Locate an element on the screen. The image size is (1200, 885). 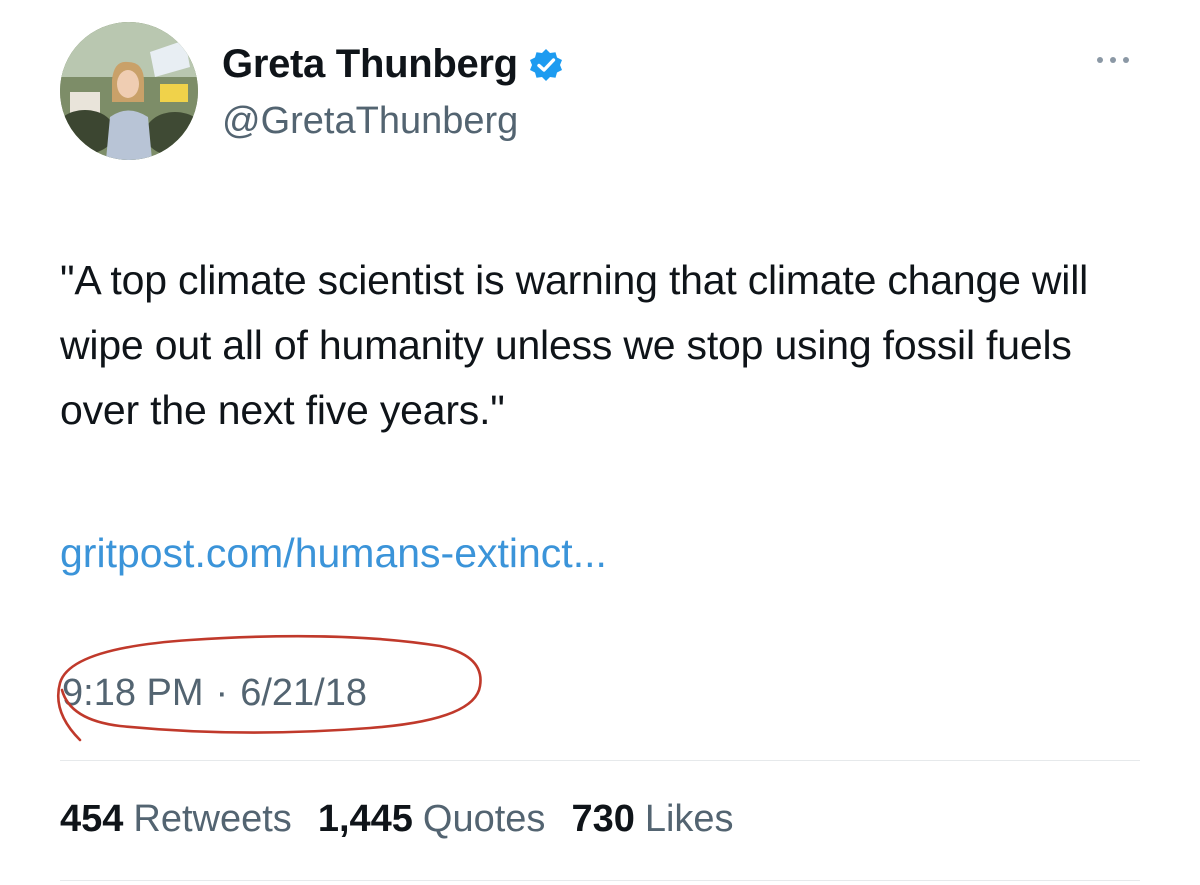
quotes-label: Quotes is located at coordinates (484, 819).